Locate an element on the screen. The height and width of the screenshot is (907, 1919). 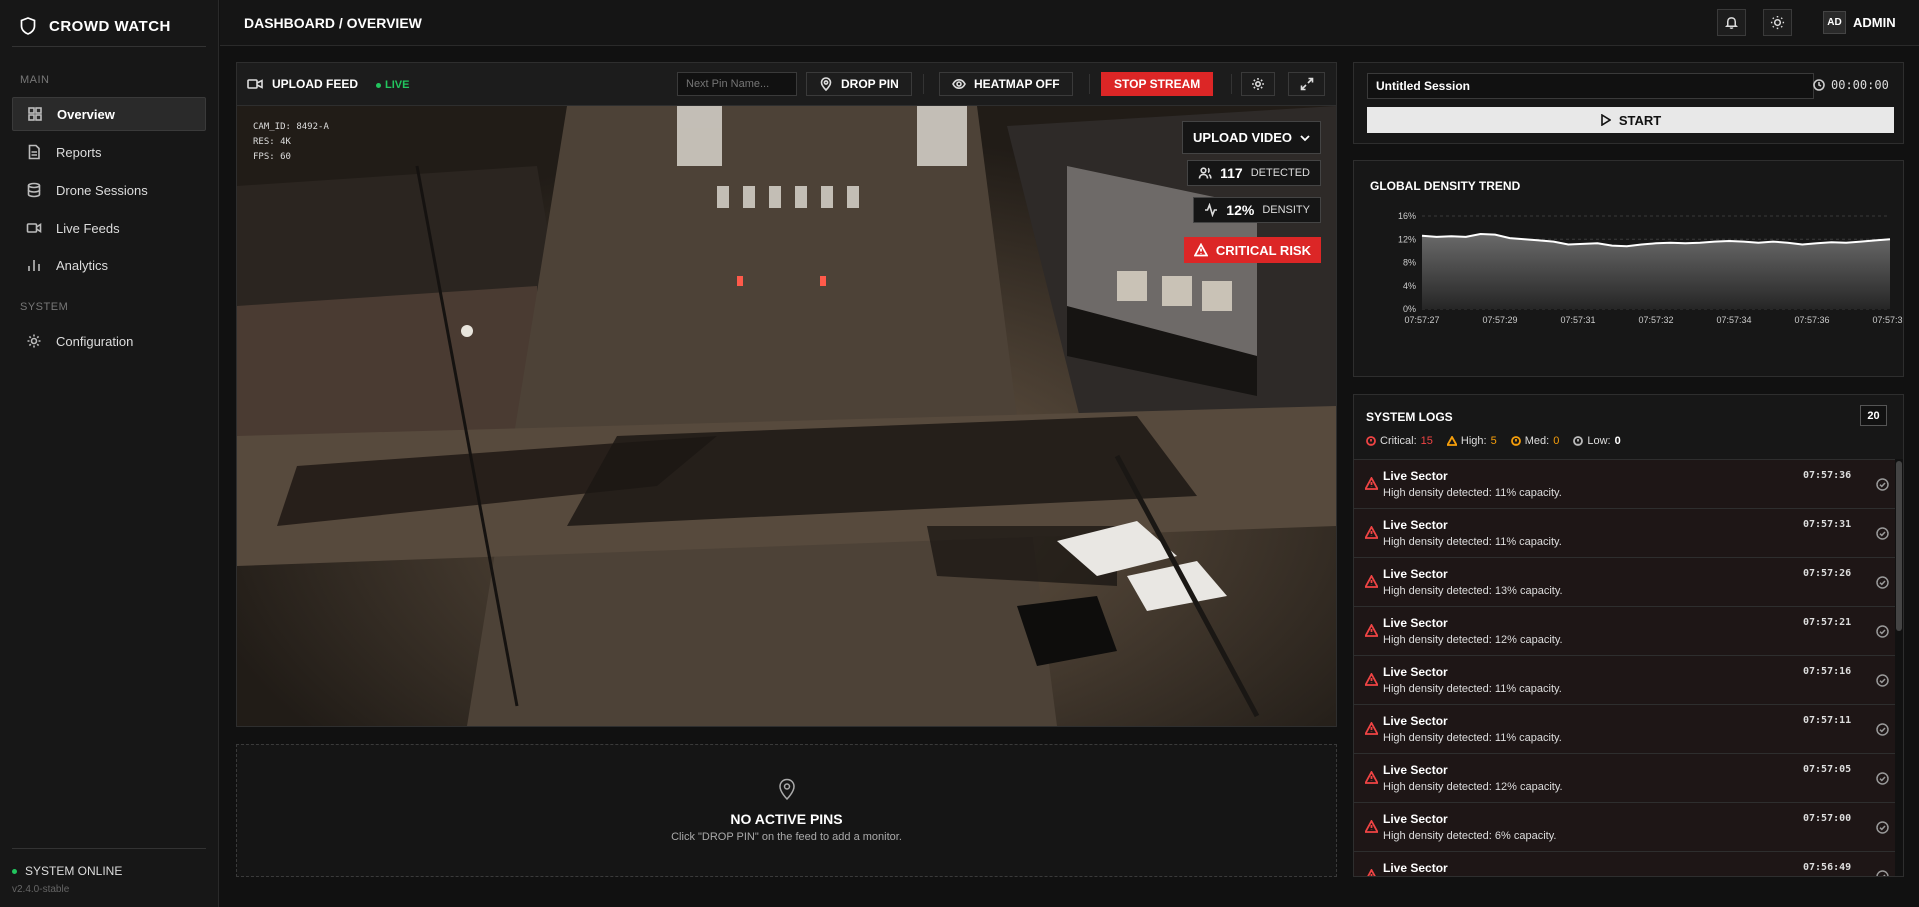
feed-settings-button is located at coordinates (1258, 84).